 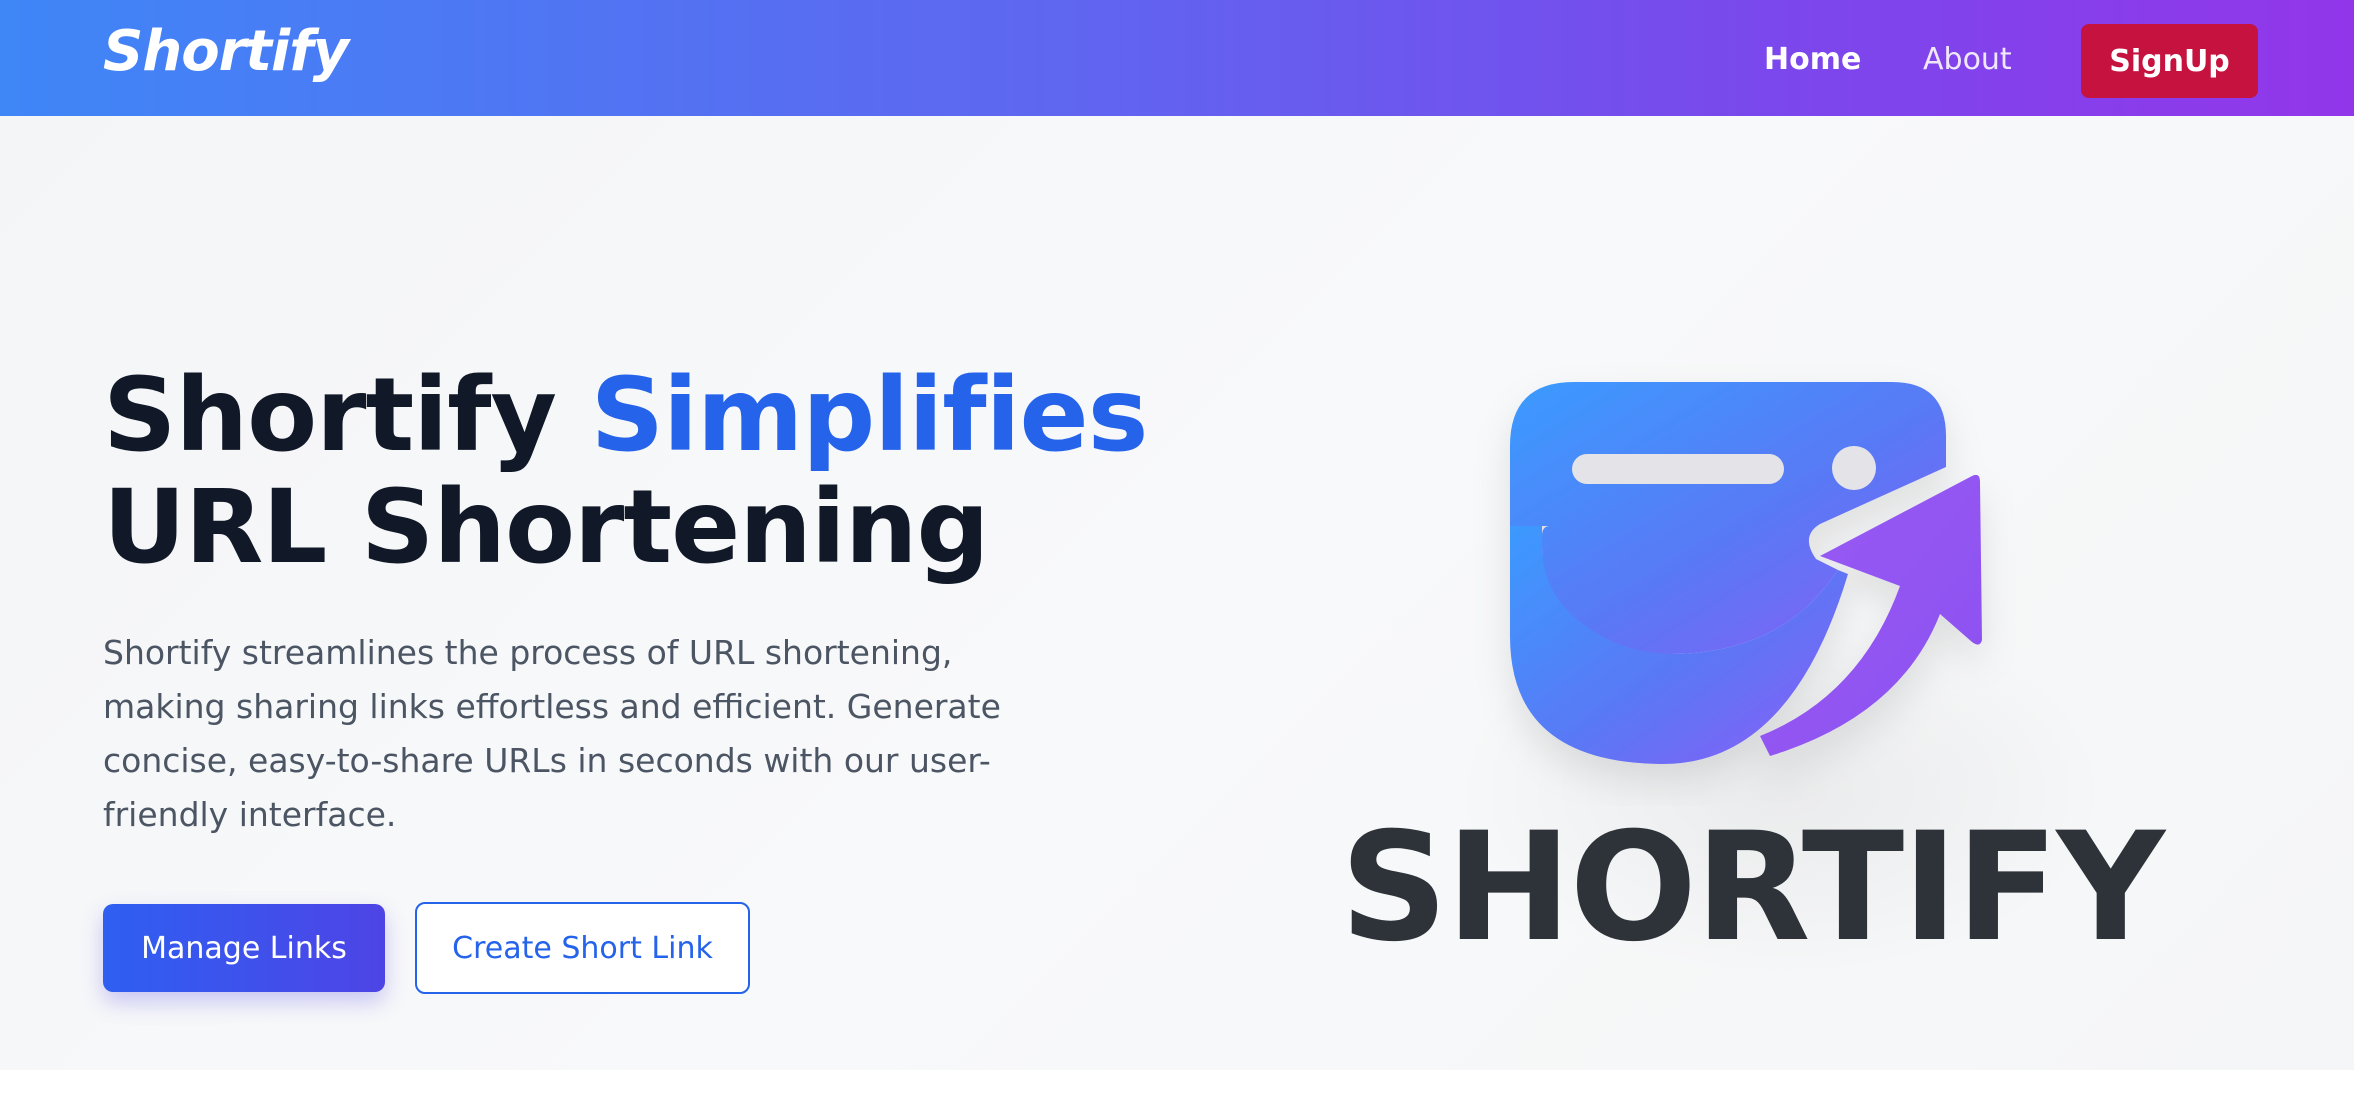 I want to click on nav-about-link: About, so click(x=1967, y=60).